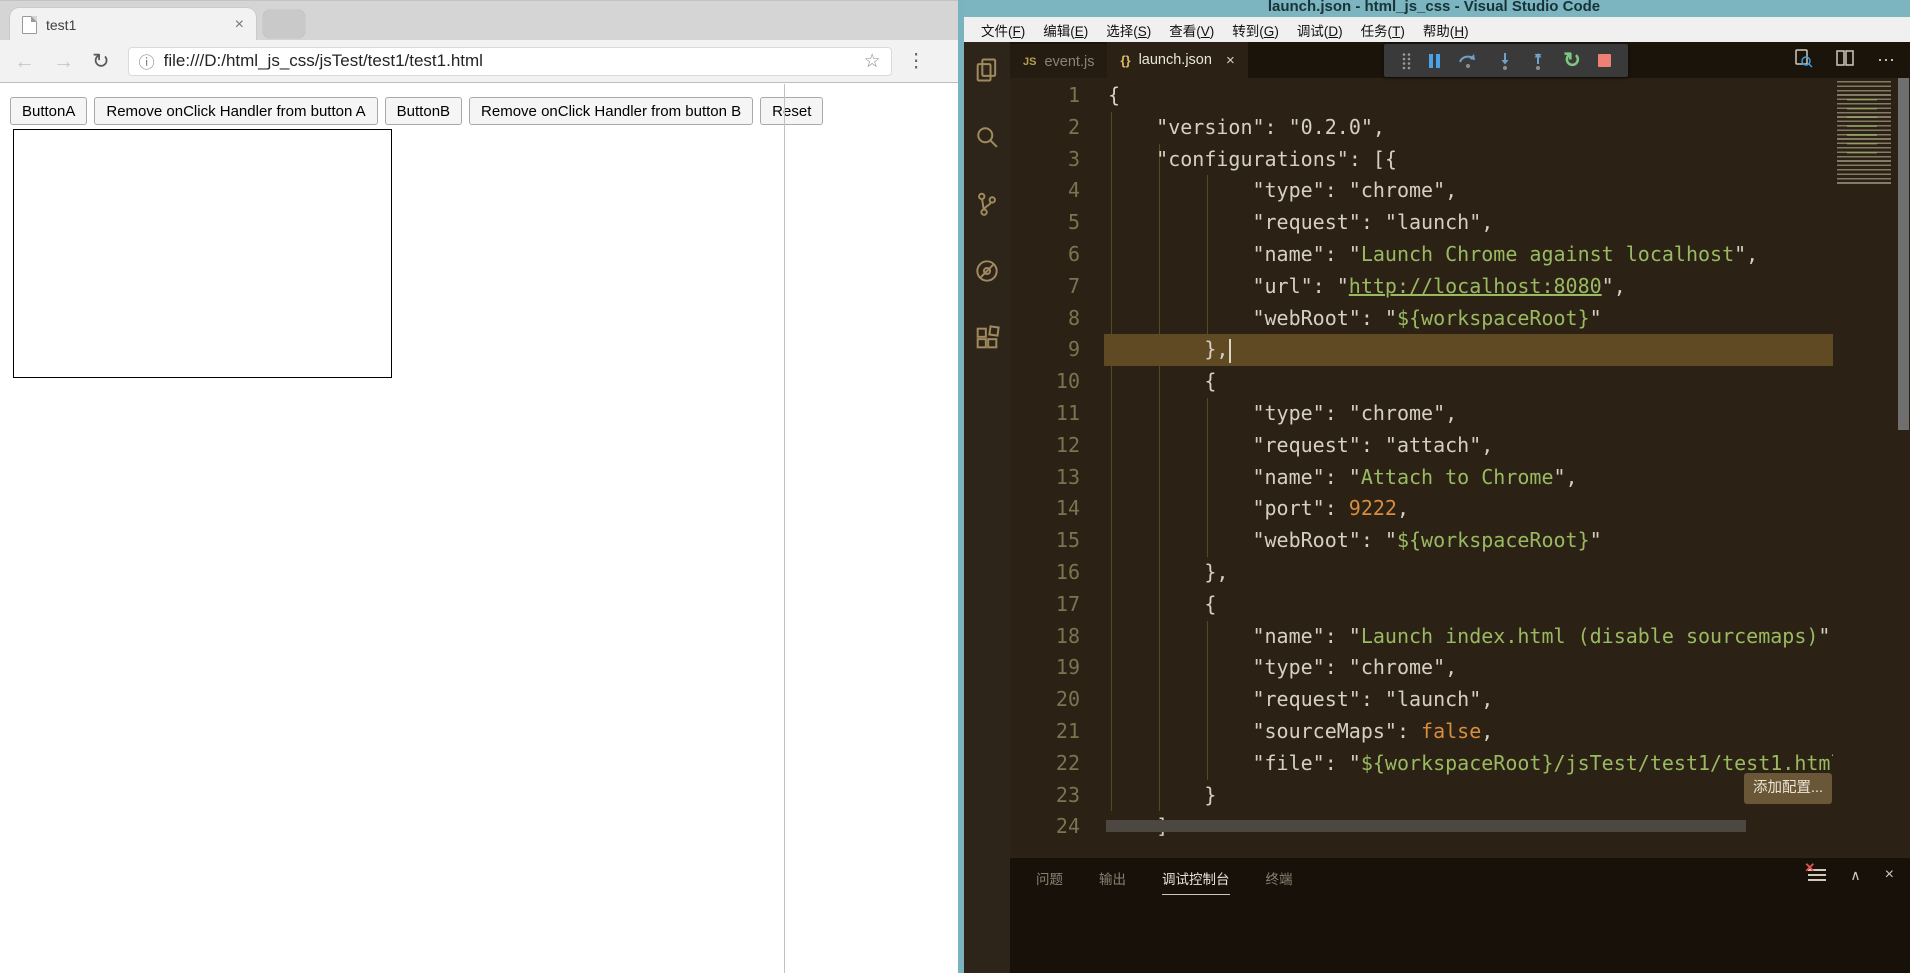 This screenshot has width=1910, height=973. Describe the element at coordinates (1276, 158) in the screenshot. I see `code-token: "configurations": [{` at that location.